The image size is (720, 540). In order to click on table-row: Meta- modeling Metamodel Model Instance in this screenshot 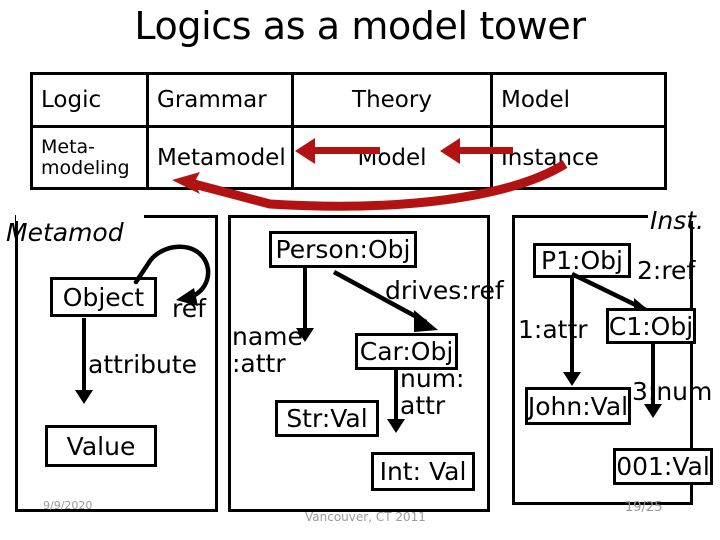, I will do `click(348, 157)`.